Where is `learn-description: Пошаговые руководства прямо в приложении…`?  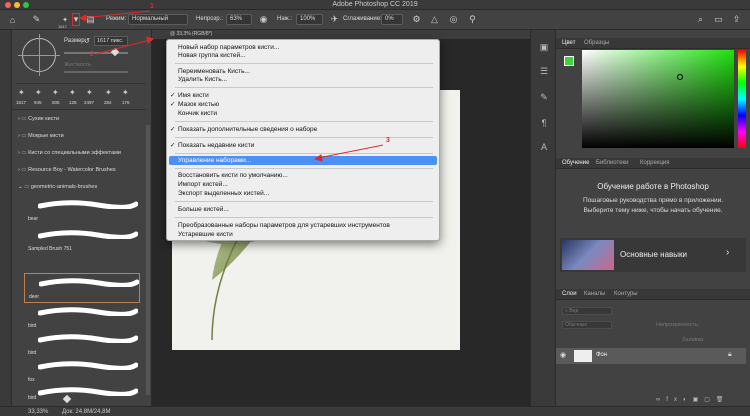 learn-description: Пошаговые руководства прямо в приложении… is located at coordinates (653, 205).